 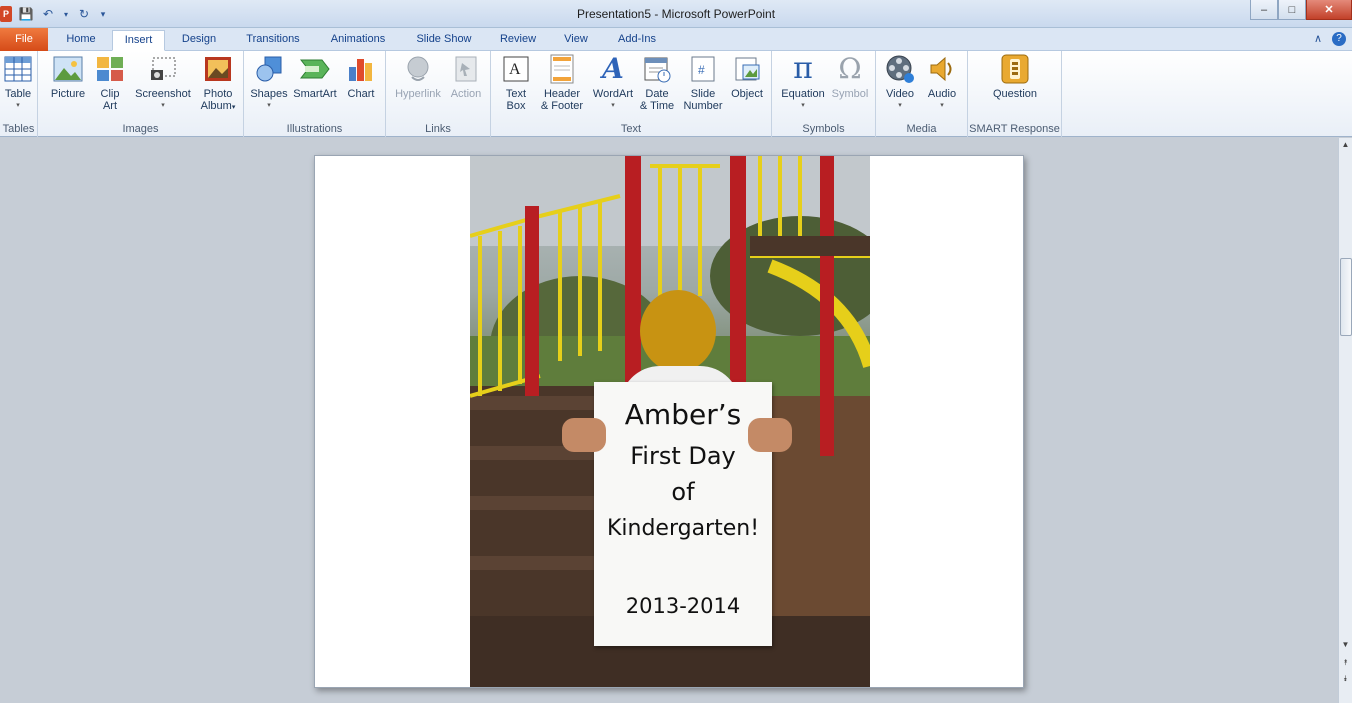 I want to click on table-button: Table ▾, so click(x=18, y=83).